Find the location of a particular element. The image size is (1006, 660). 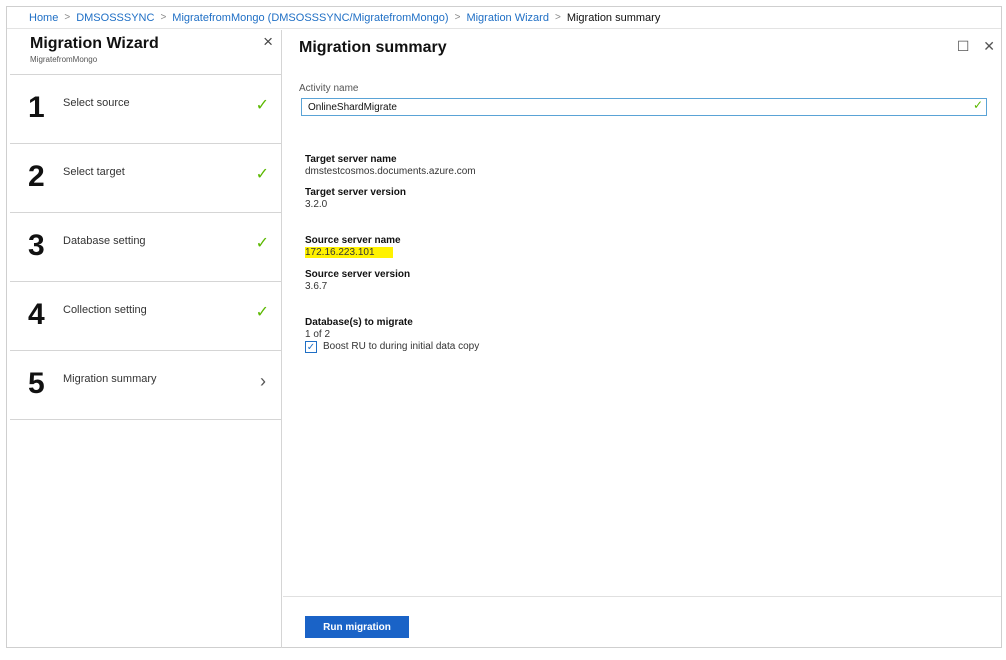

step-label: Database setting is located at coordinates (104, 241).